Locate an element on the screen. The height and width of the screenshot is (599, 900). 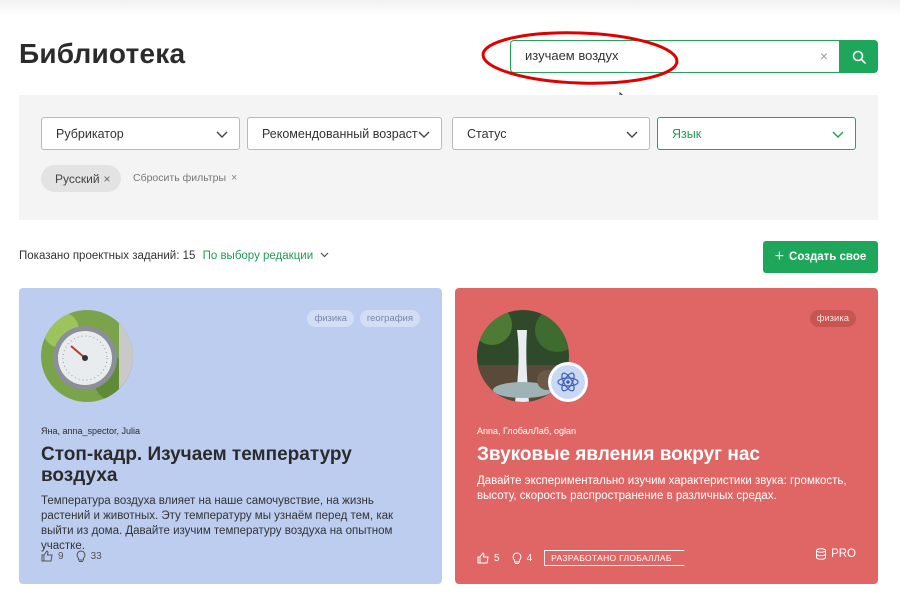
annotation-ellipse is located at coordinates (580, 58).